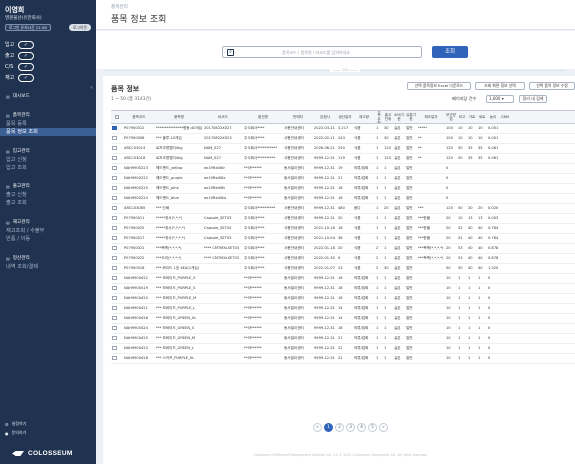  I want to click on next-page-button: », so click(383, 427).